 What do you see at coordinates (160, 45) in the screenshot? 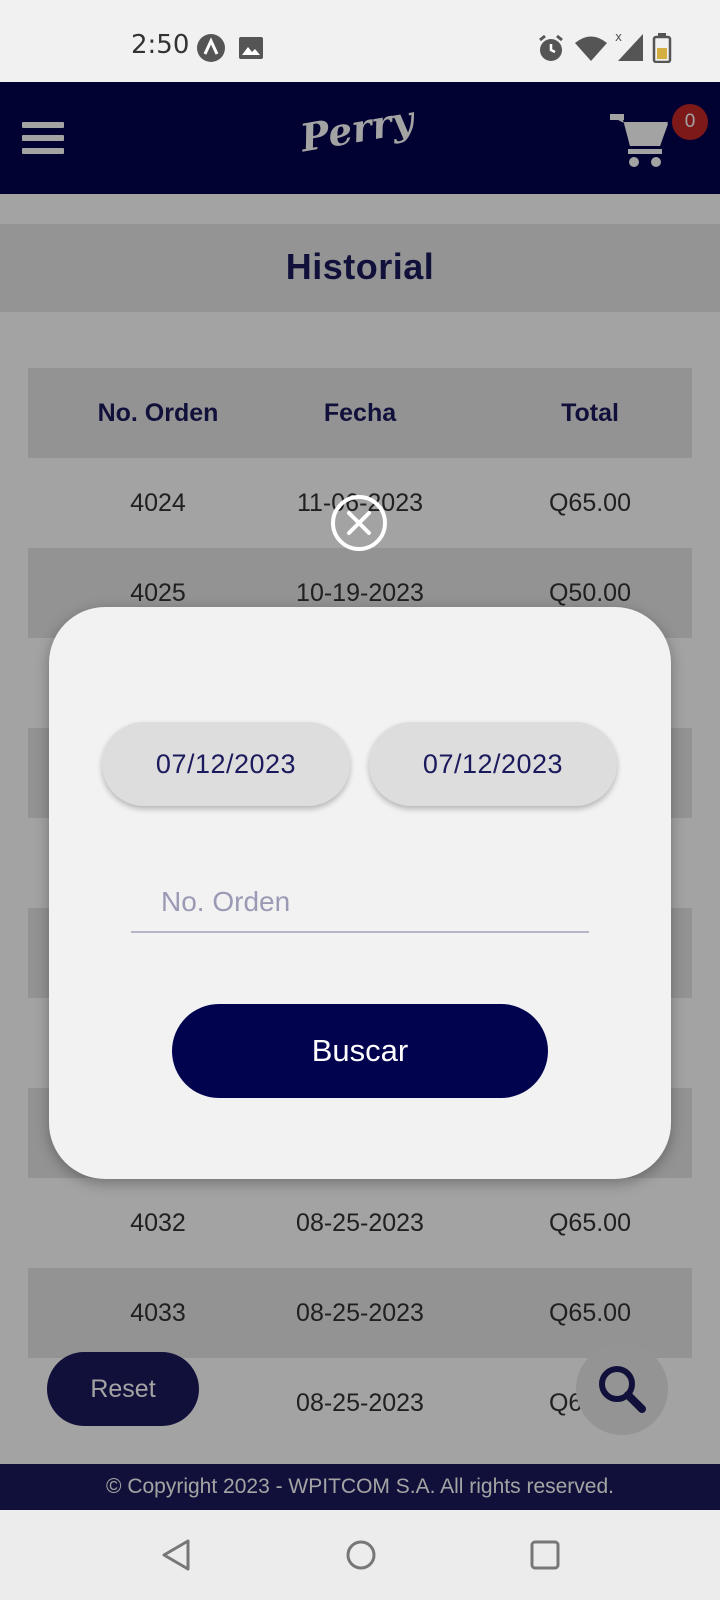
I see `status-time: 2:50` at bounding box center [160, 45].